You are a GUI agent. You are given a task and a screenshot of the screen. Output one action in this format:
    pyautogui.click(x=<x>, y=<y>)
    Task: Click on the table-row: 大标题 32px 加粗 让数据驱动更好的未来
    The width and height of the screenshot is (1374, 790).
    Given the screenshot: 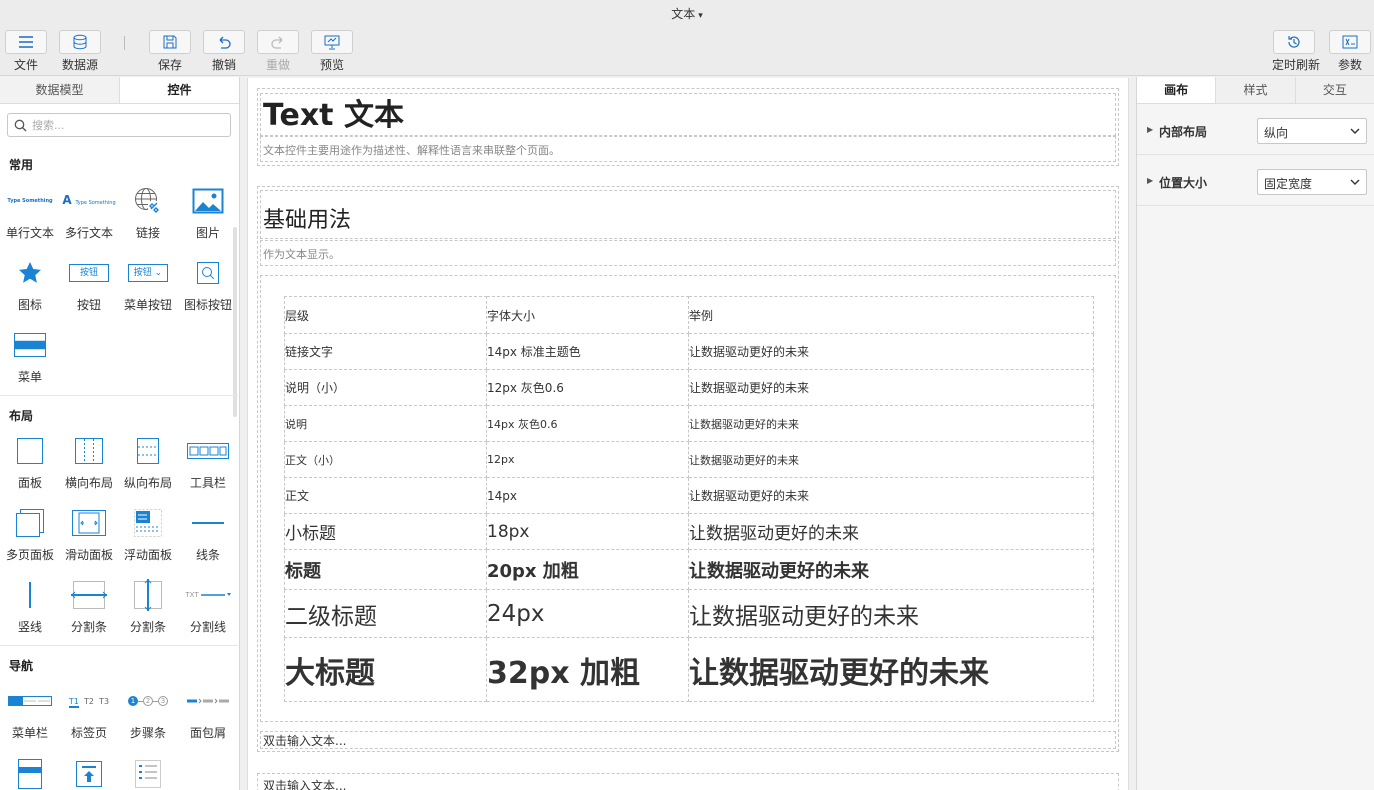 What is the action you would take?
    pyautogui.click(x=689, y=669)
    